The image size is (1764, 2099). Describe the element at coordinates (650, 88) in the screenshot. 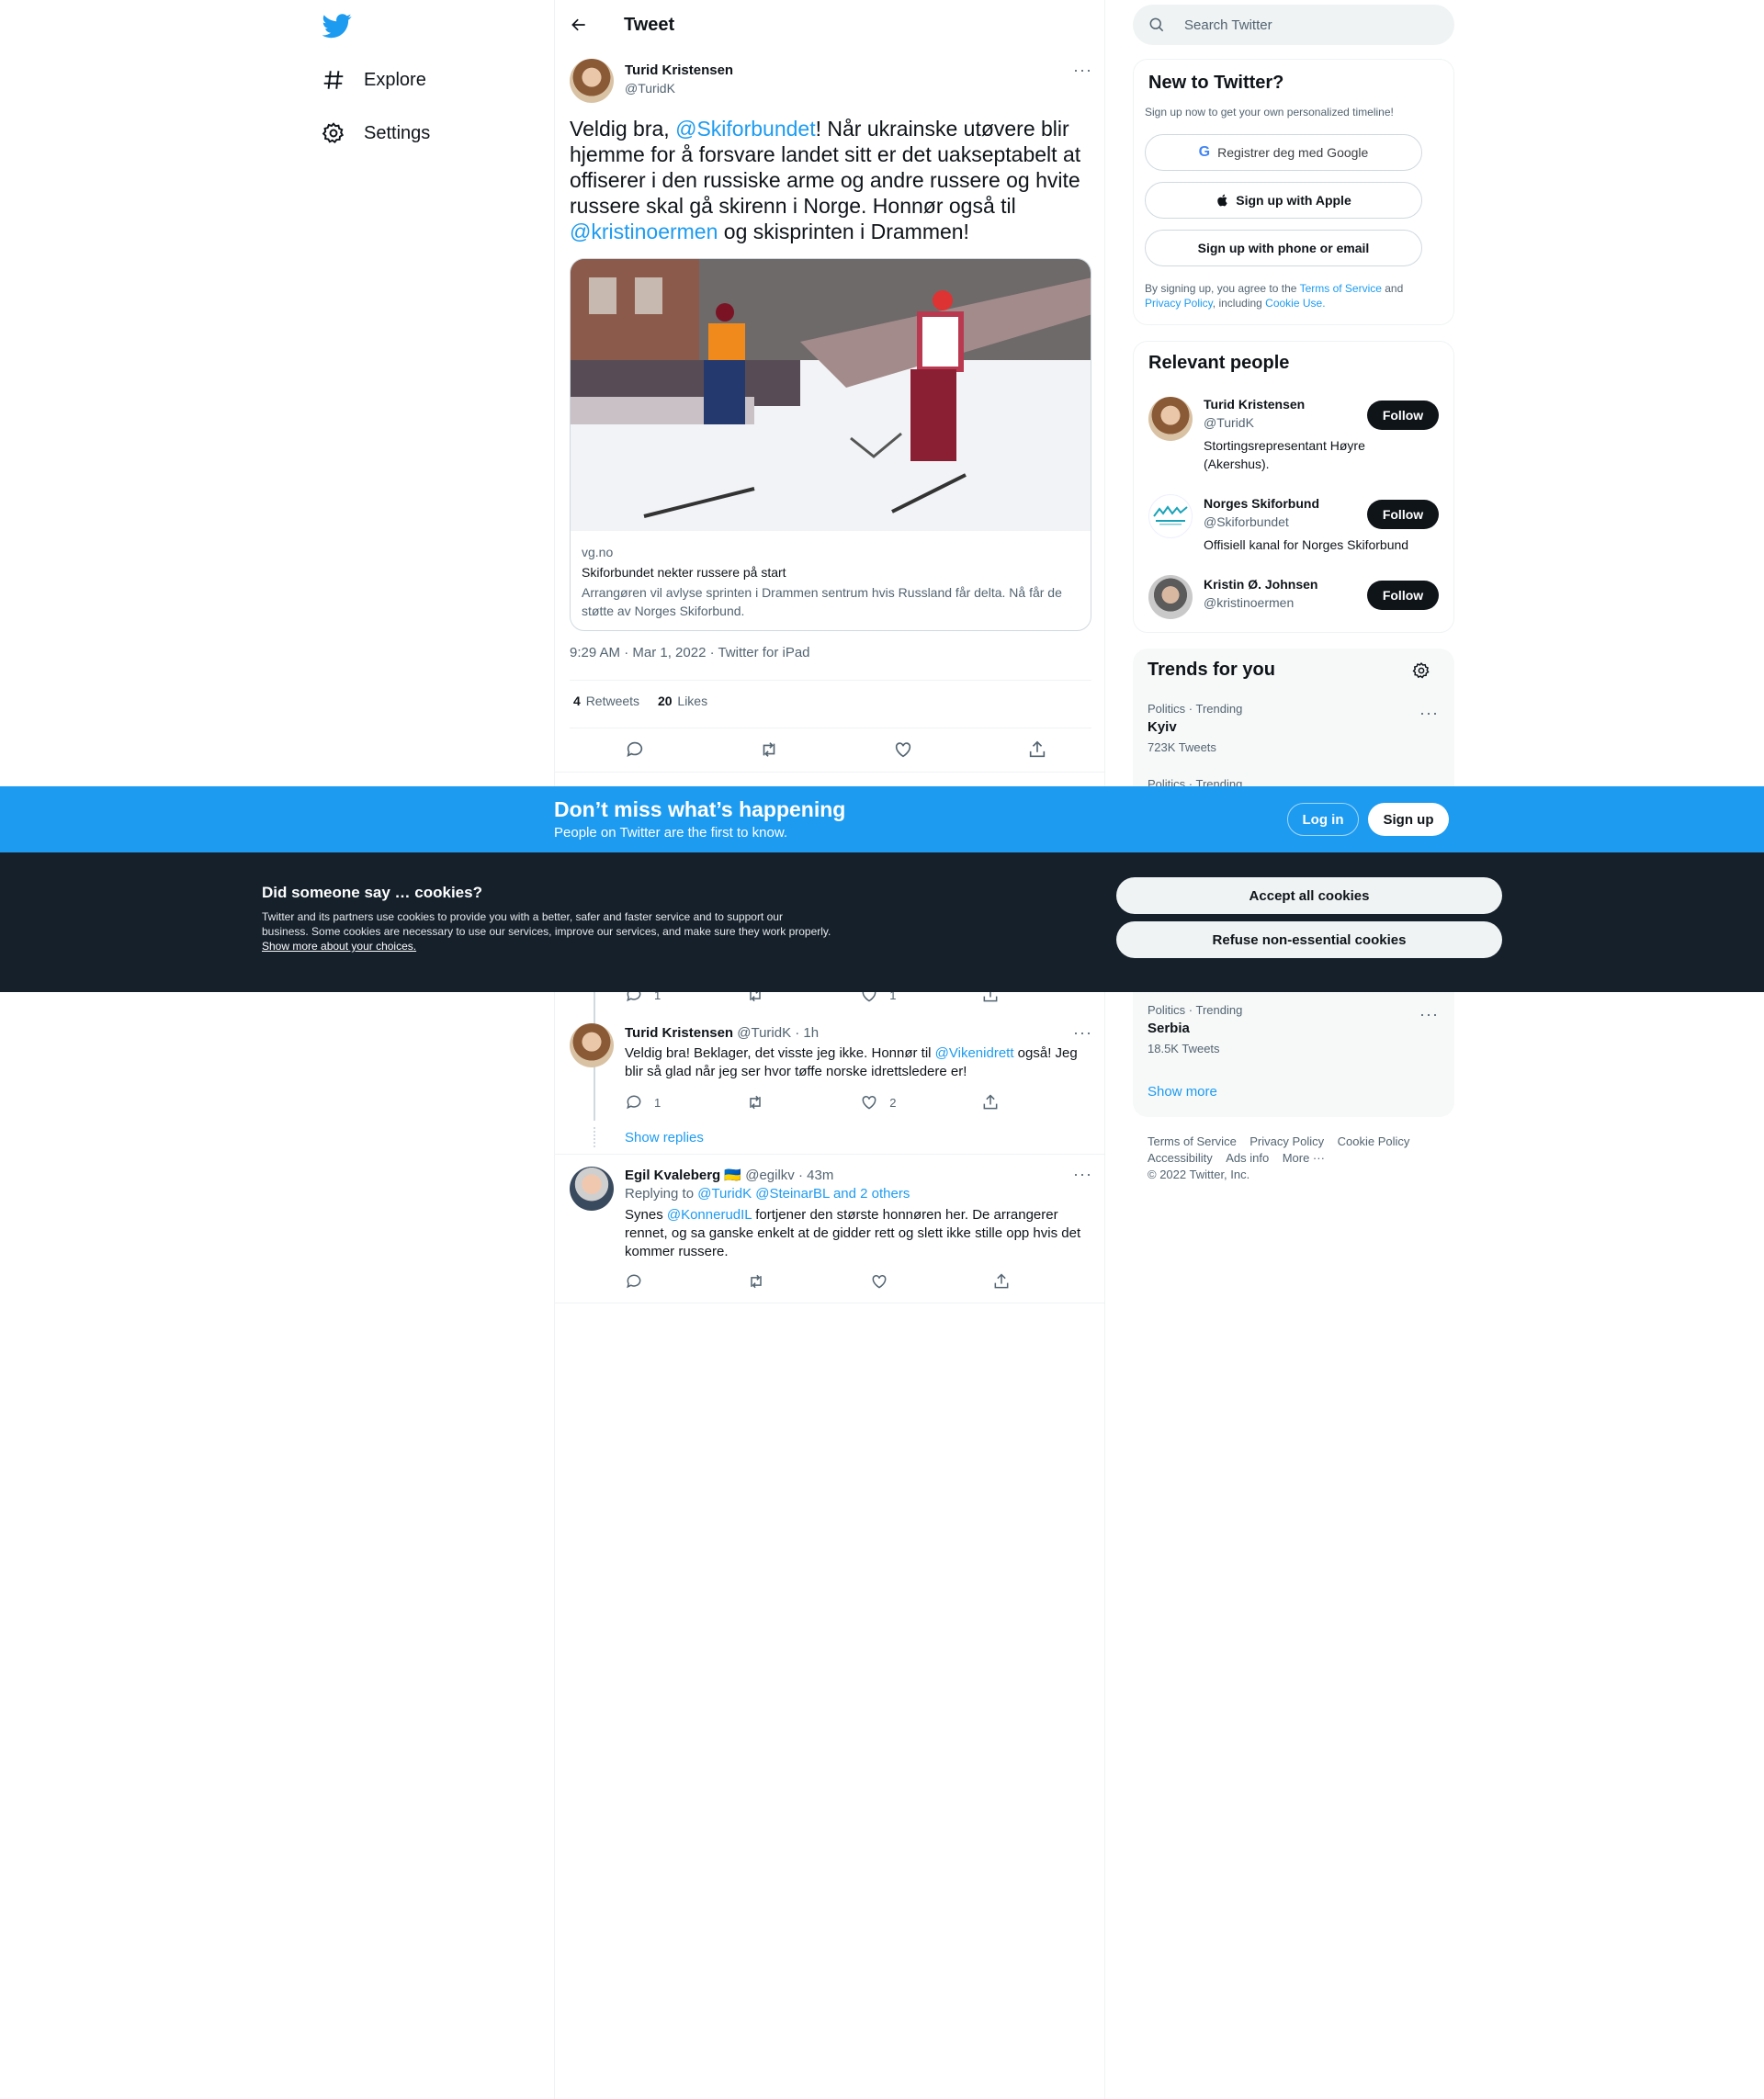

I see `author-handle: @TuridK` at that location.